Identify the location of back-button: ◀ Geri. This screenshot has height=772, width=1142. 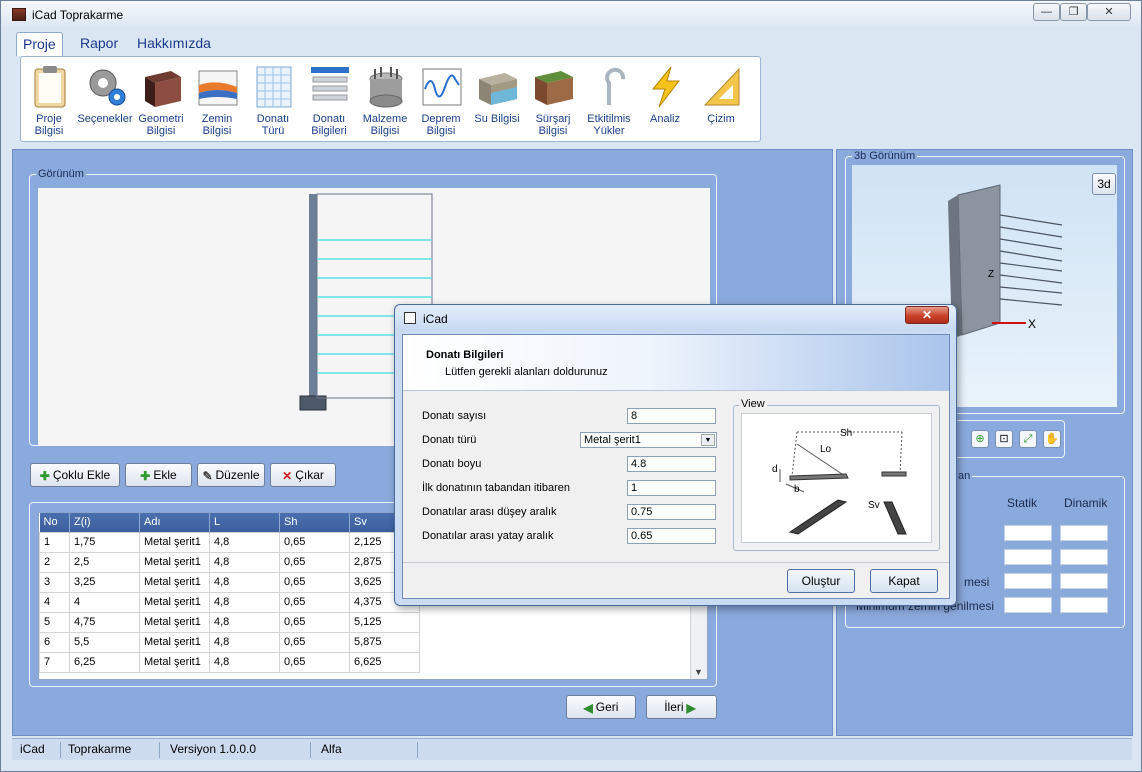
(601, 707).